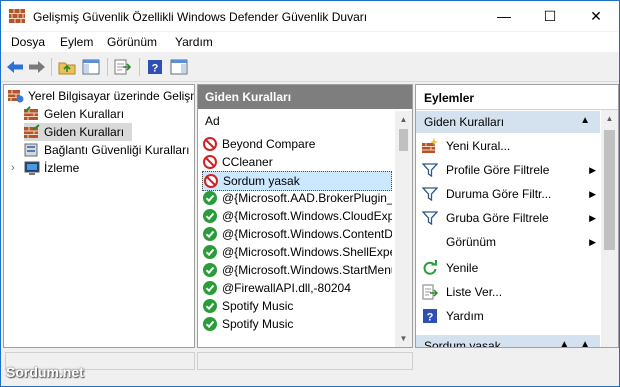  Describe the element at coordinates (76, 42) in the screenshot. I see `menu-eylem: Eylem` at that location.